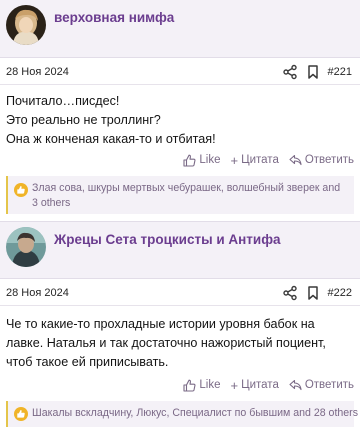 This screenshot has width=360, height=434. Describe the element at coordinates (167, 239) in the screenshot. I see `author-name: Жрецы Сета троцкисты и Антифа` at that location.